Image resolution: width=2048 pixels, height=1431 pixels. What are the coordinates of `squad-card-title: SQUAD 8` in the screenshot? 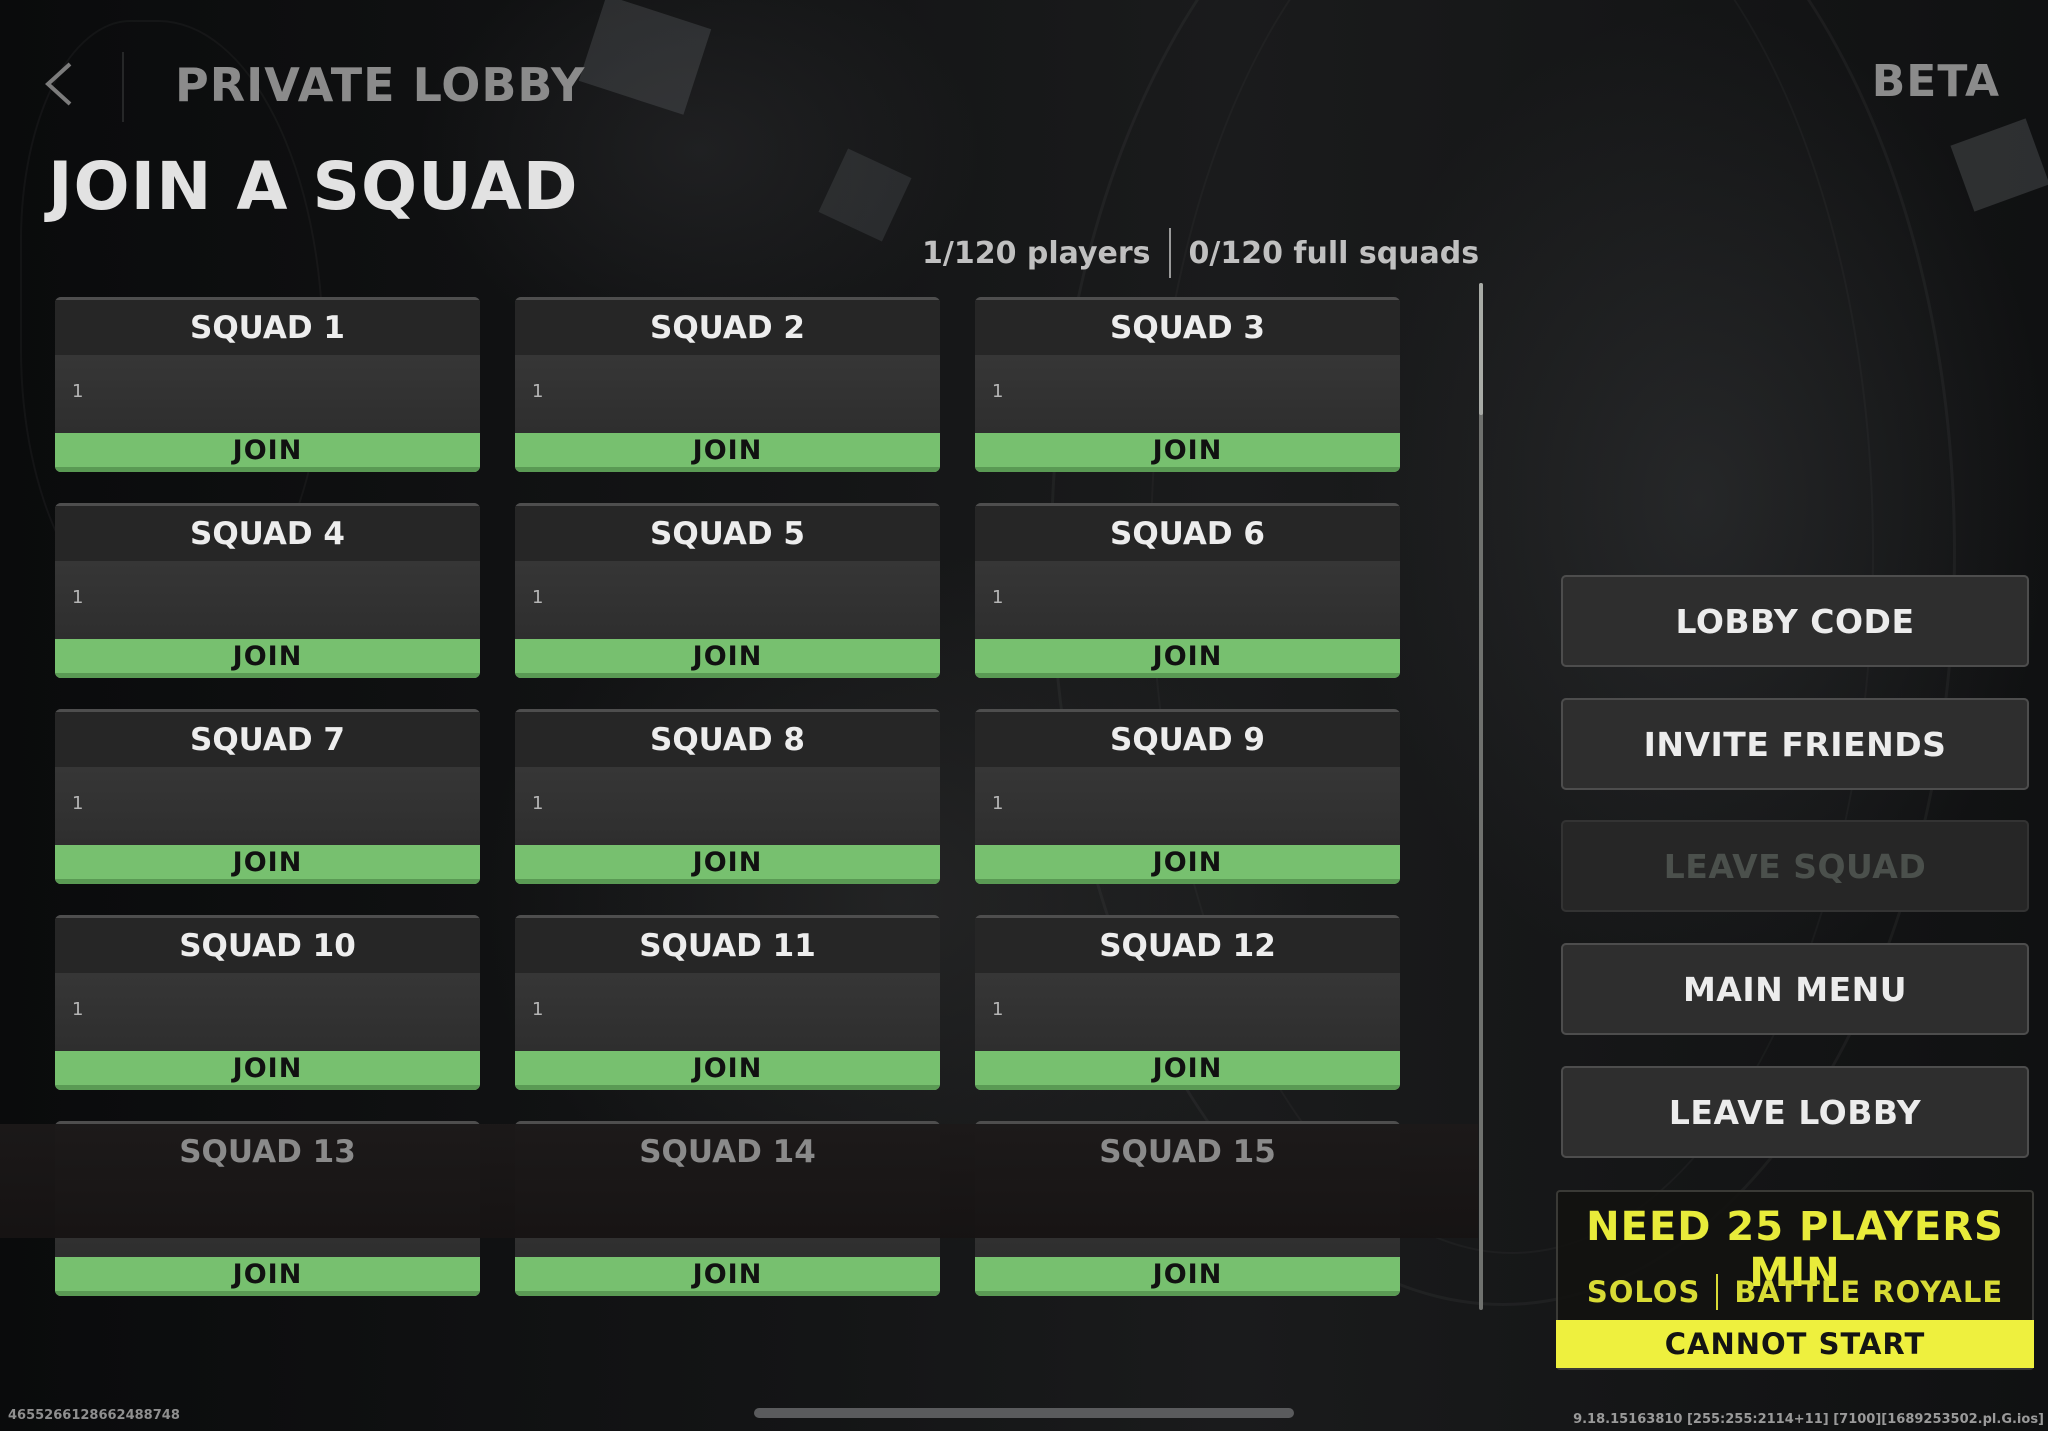 It's located at (727, 738).